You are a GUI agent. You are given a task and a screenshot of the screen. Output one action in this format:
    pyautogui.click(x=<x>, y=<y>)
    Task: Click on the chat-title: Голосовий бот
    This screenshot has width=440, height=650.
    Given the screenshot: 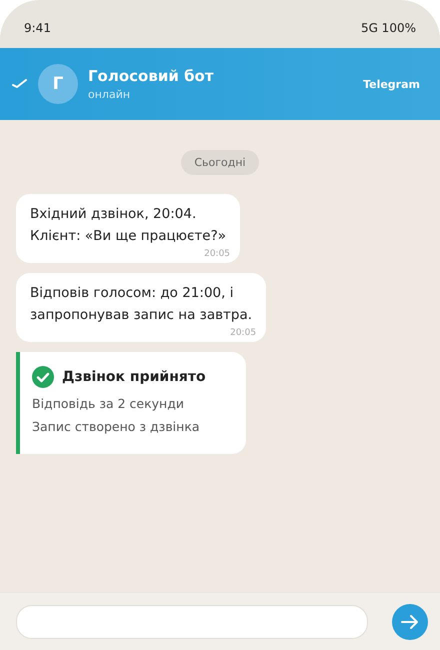 What is the action you would take?
    pyautogui.click(x=151, y=76)
    